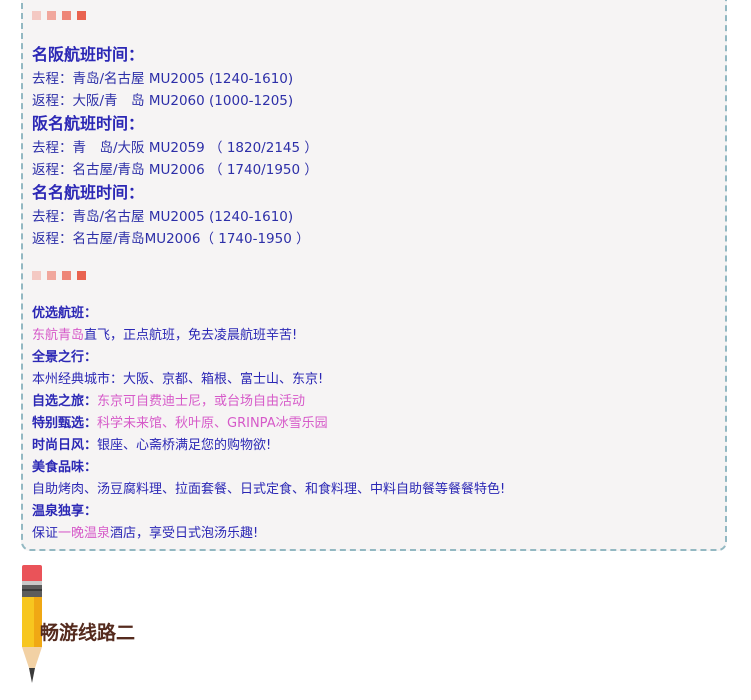 The height and width of the screenshot is (700, 751). What do you see at coordinates (184, 533) in the screenshot?
I see `onsen-detail: 酒店，享受日式泡汤乐趣!` at bounding box center [184, 533].